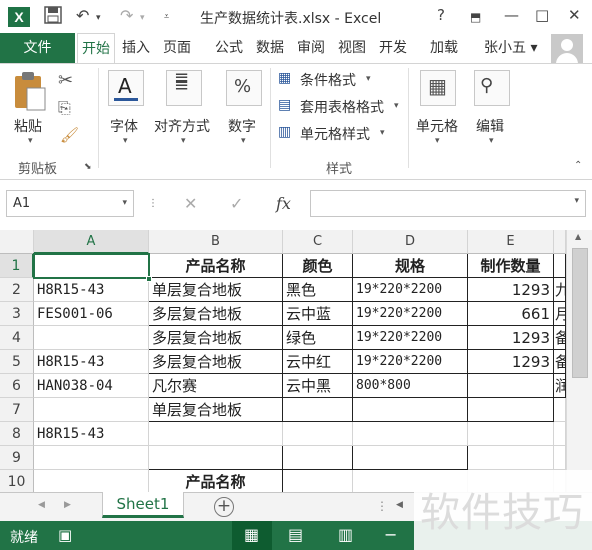  What do you see at coordinates (318, 314) in the screenshot?
I see `cell-c3: 云中蓝` at bounding box center [318, 314].